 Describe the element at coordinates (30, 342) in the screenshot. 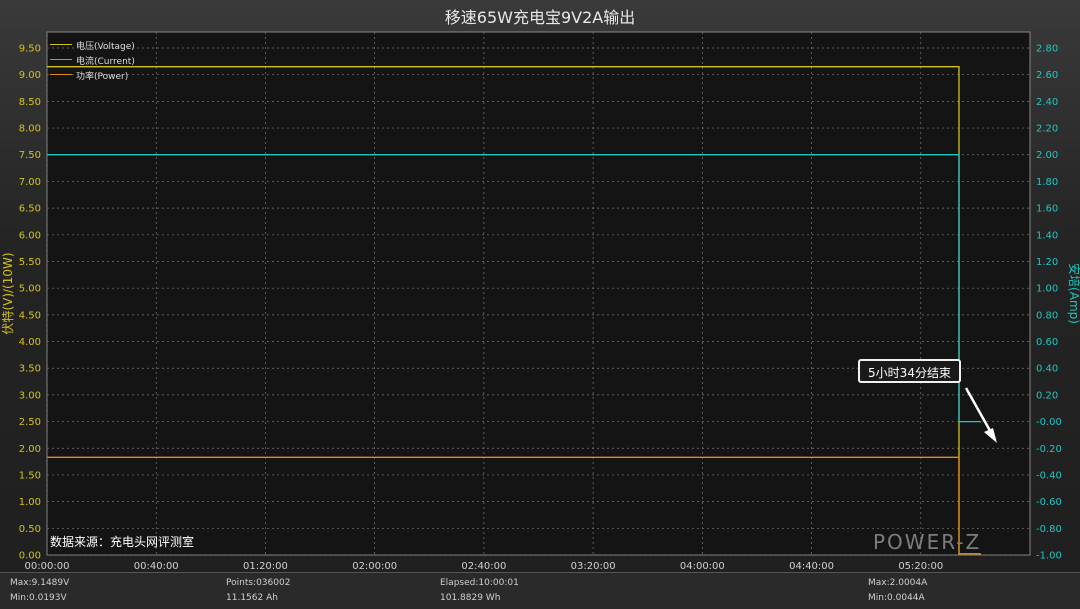

I see `y-left-tick-label: 4.00` at that location.